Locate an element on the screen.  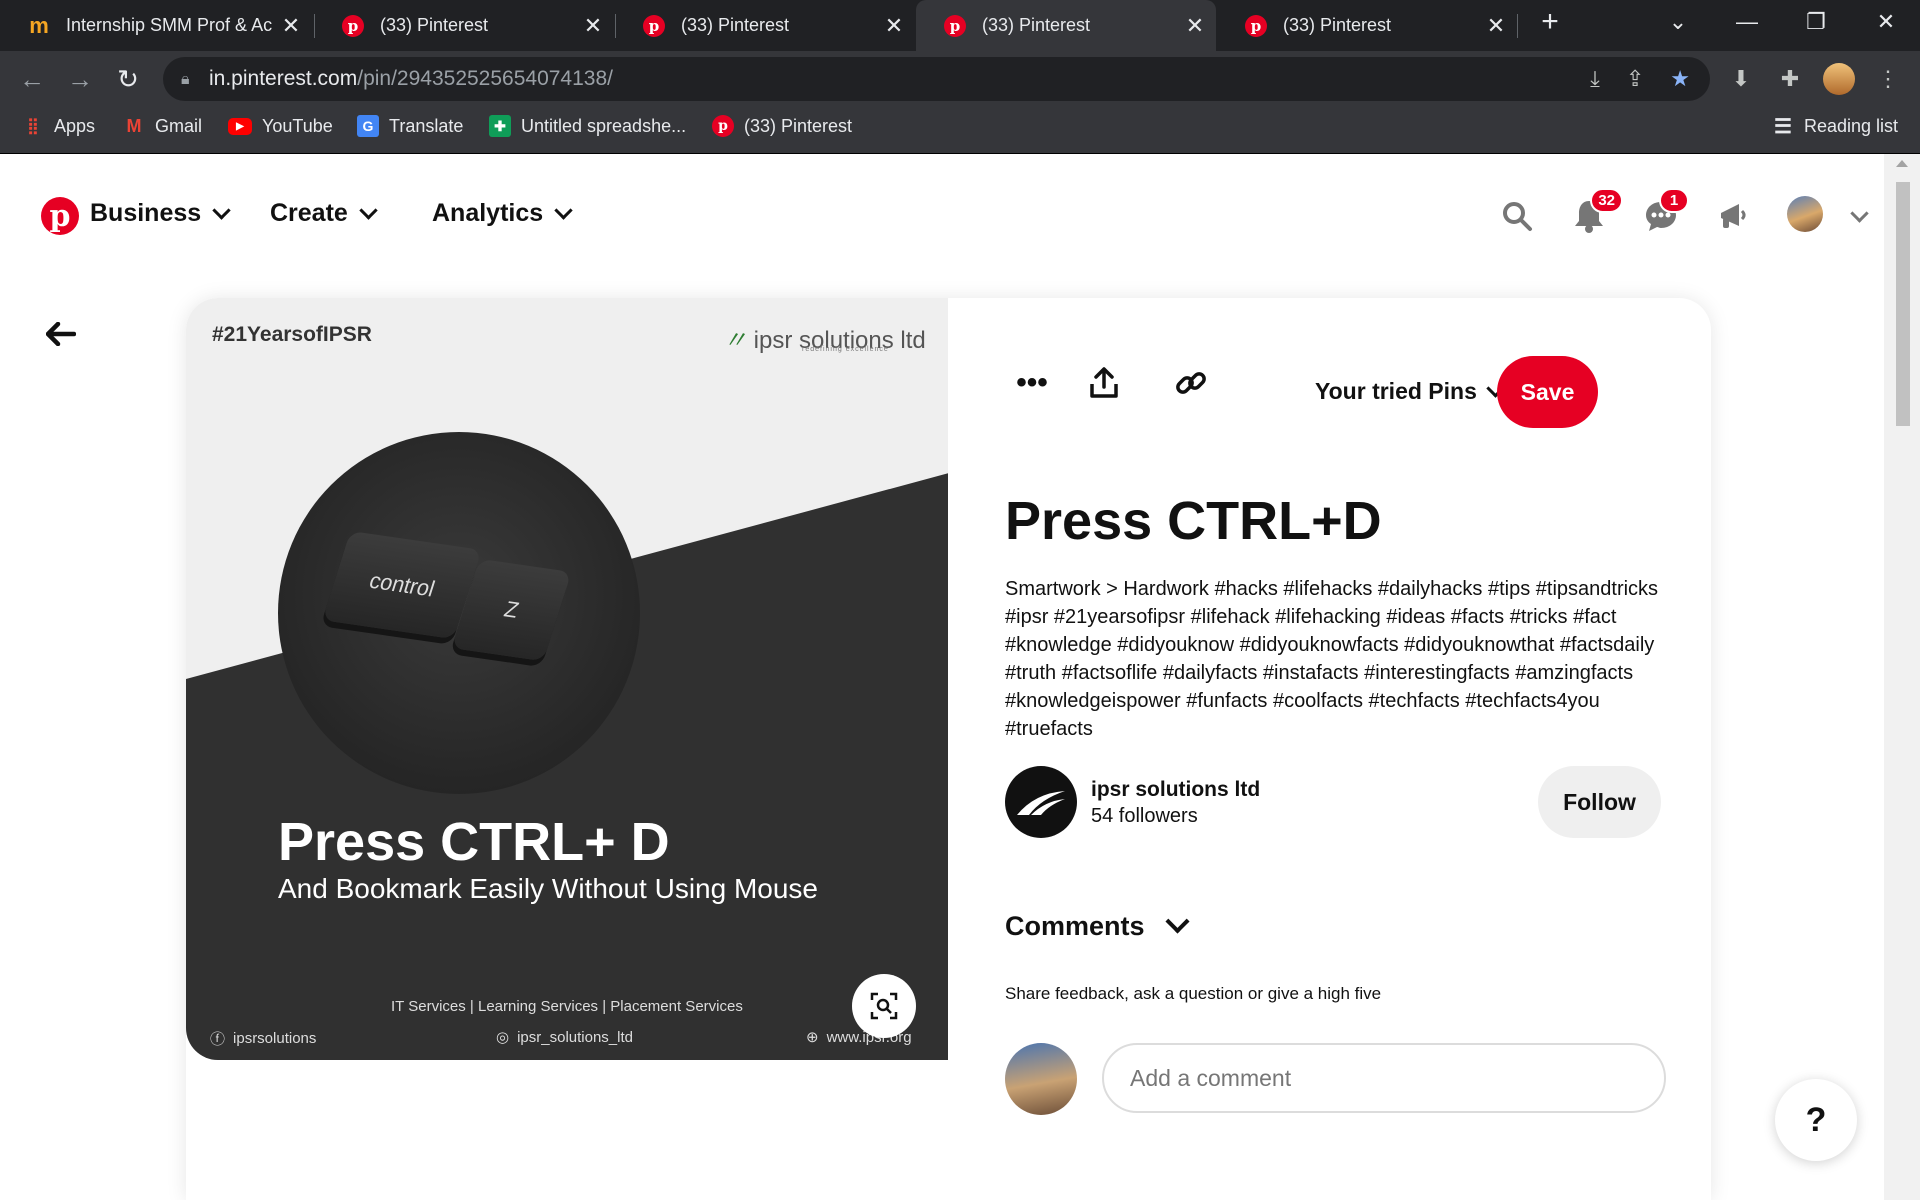
instagram-handle: ipsr_solutions_ltd is located at coordinates (575, 1037).